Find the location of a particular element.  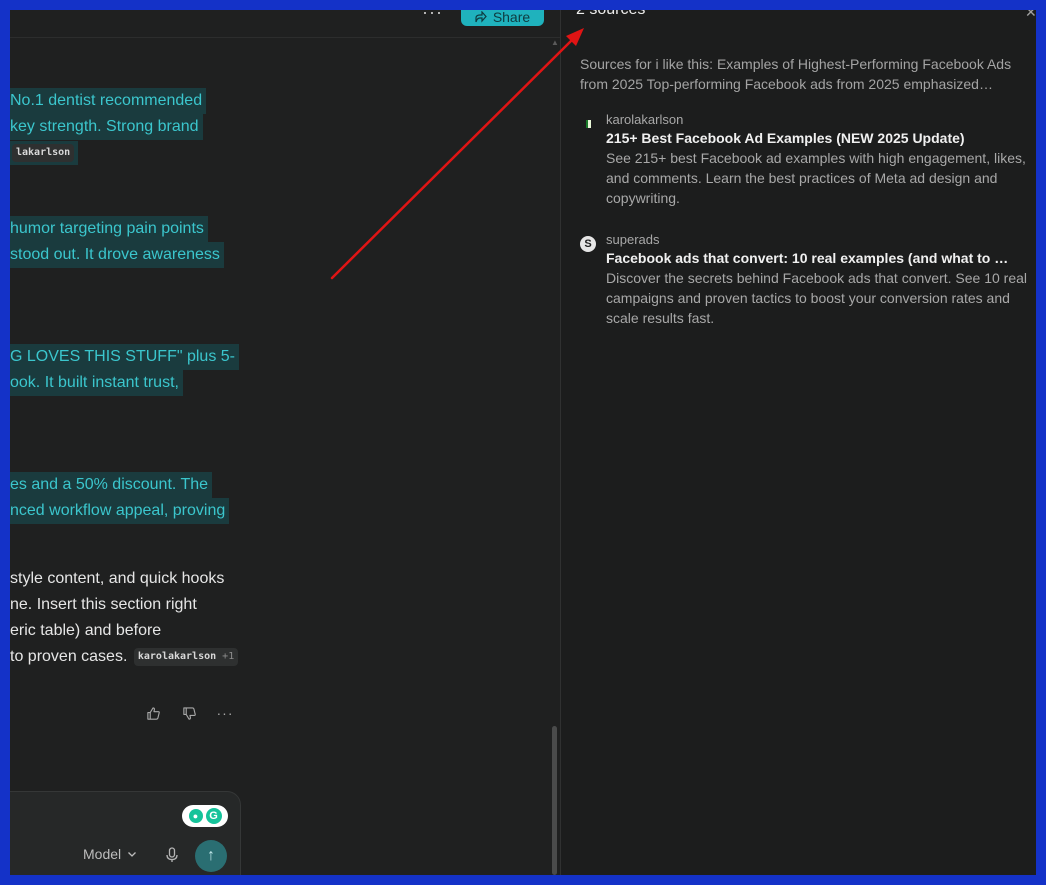

model-selector-label: Model is located at coordinates (102, 854).